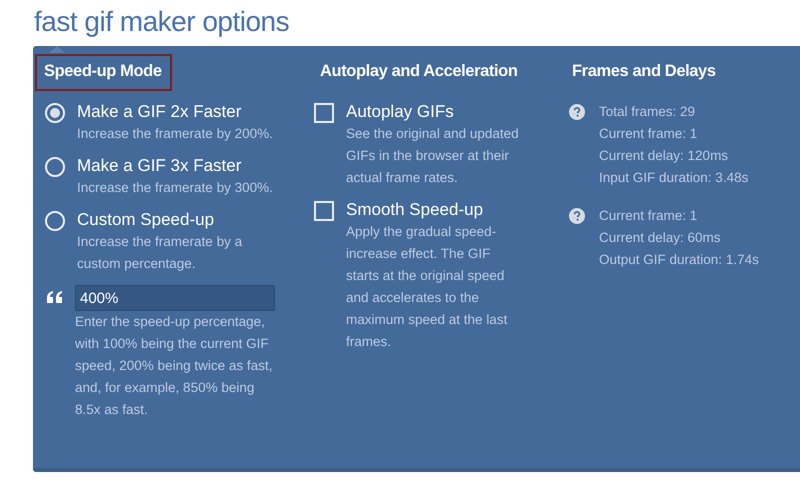 The height and width of the screenshot is (482, 800). What do you see at coordinates (175, 188) in the screenshot?
I see `option-description: Increase the framerate by 300%.` at bounding box center [175, 188].